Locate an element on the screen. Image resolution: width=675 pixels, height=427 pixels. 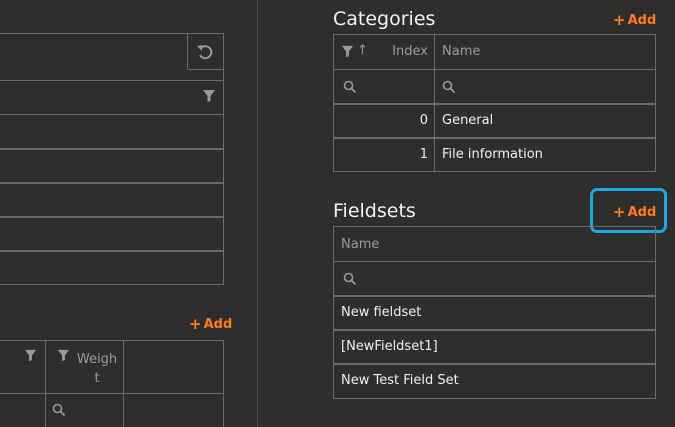
row-name: [NewFieldset1] is located at coordinates (389, 346).